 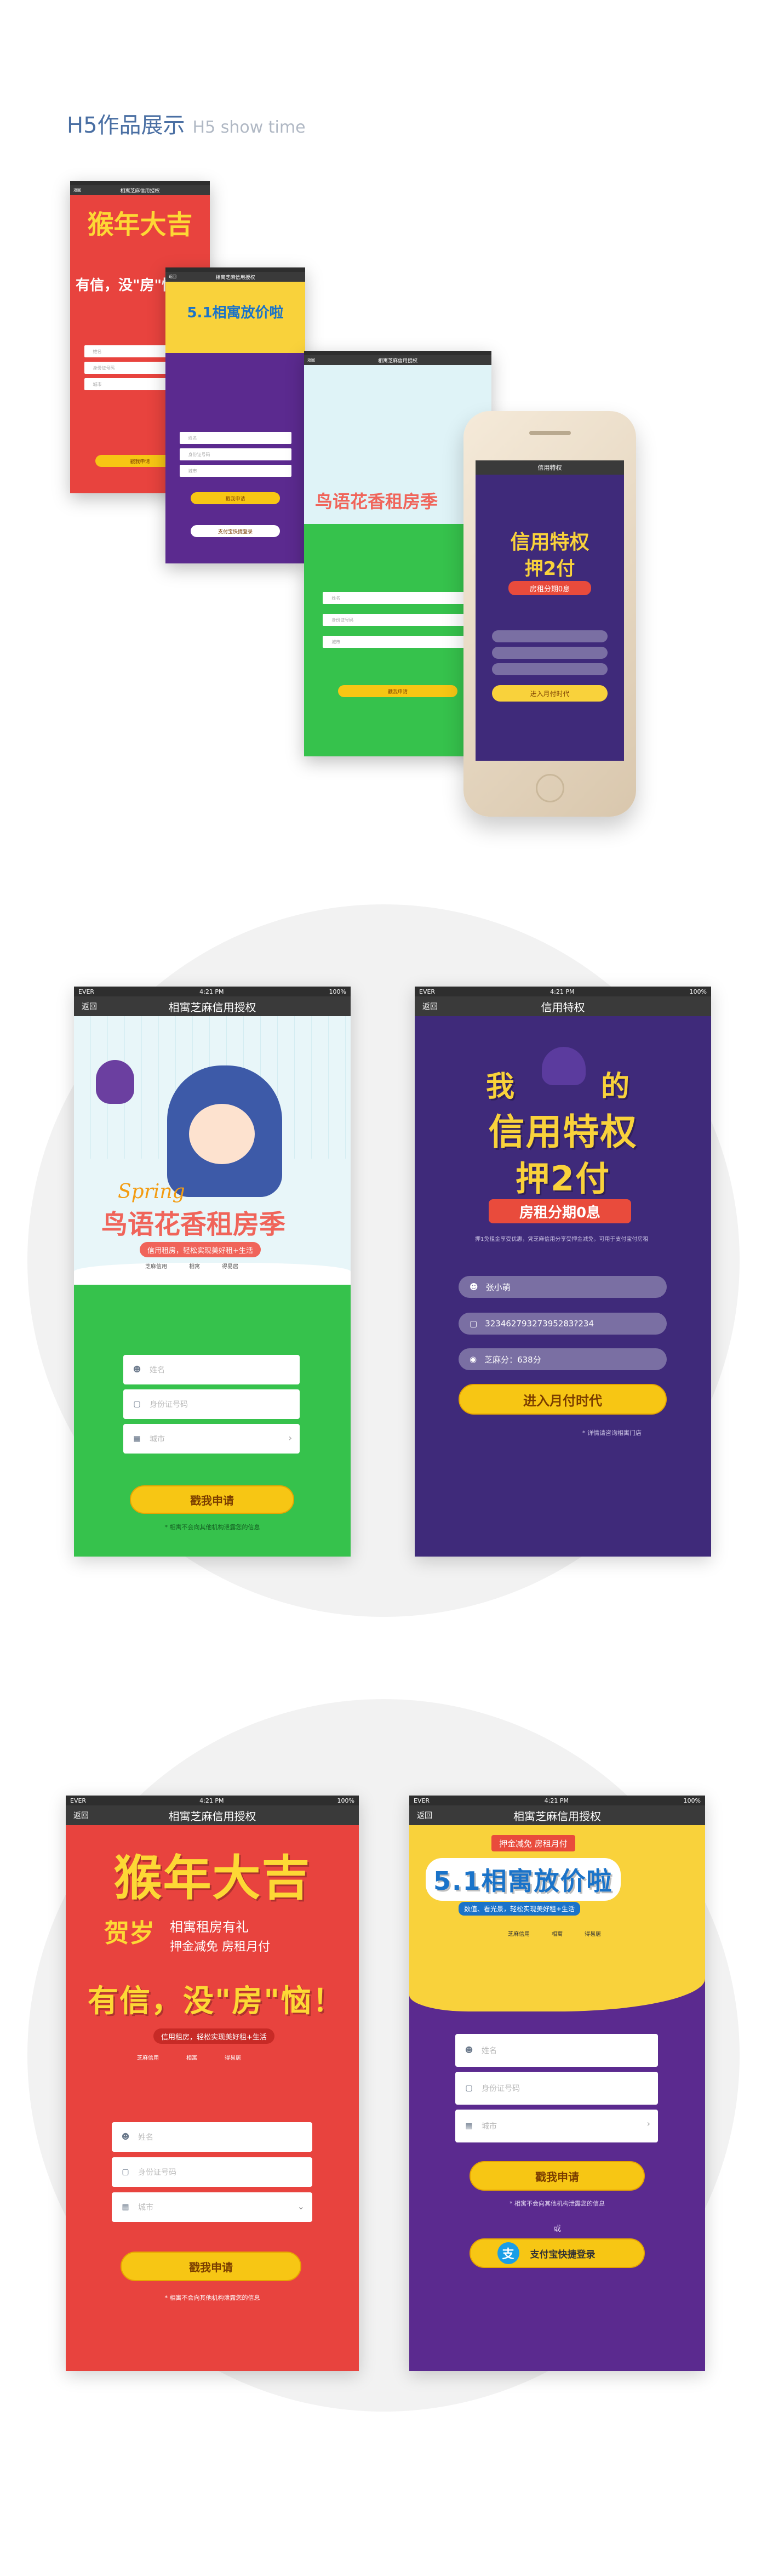 What do you see at coordinates (563, 1287) in the screenshot?
I see `user-name-pill: ☻ 张小萌` at bounding box center [563, 1287].